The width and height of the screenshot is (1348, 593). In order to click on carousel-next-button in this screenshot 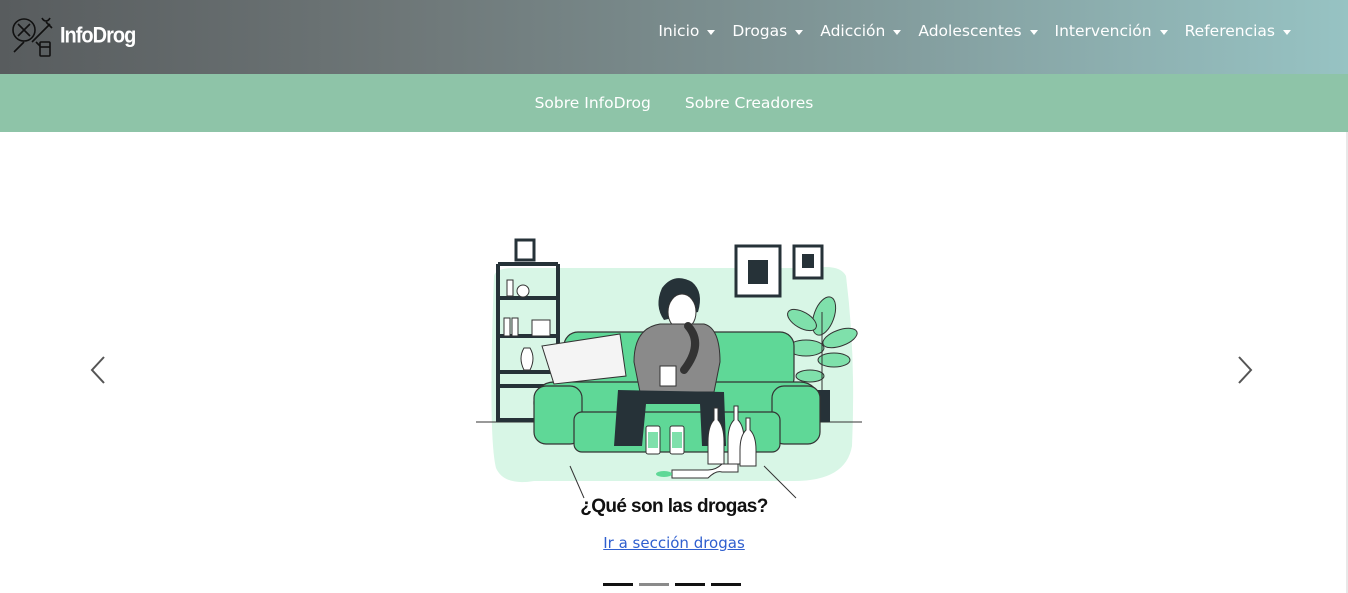, I will do `click(1245, 370)`.